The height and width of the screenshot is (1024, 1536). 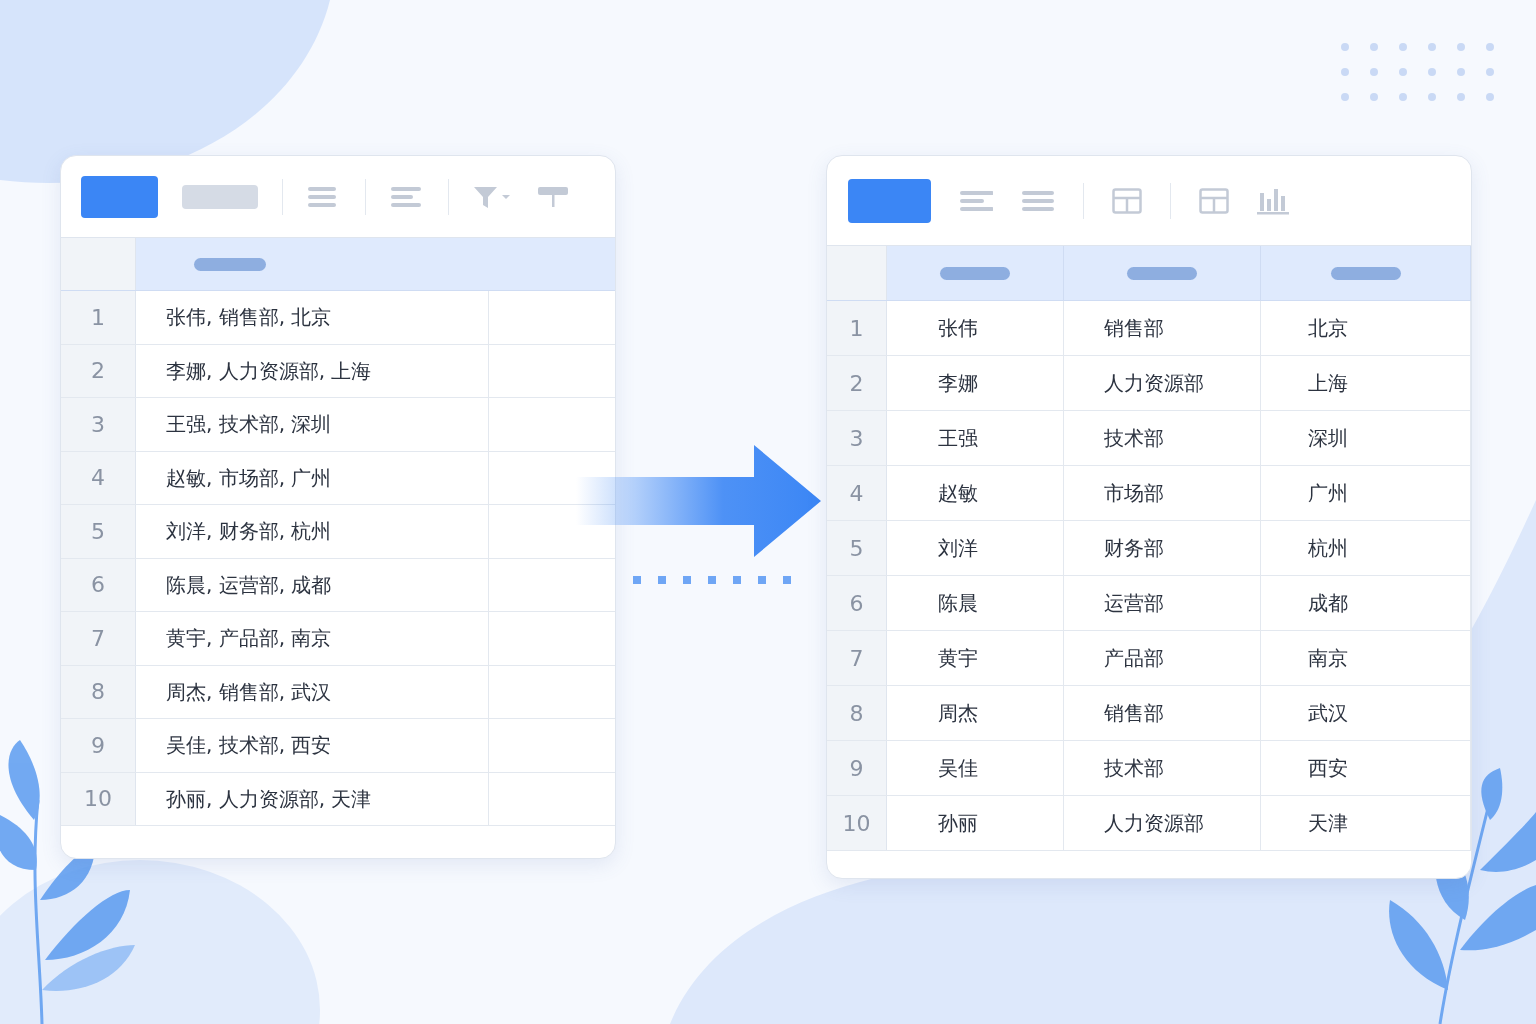 What do you see at coordinates (957, 823) in the screenshot?
I see `table-cell-text: 孙丽` at bounding box center [957, 823].